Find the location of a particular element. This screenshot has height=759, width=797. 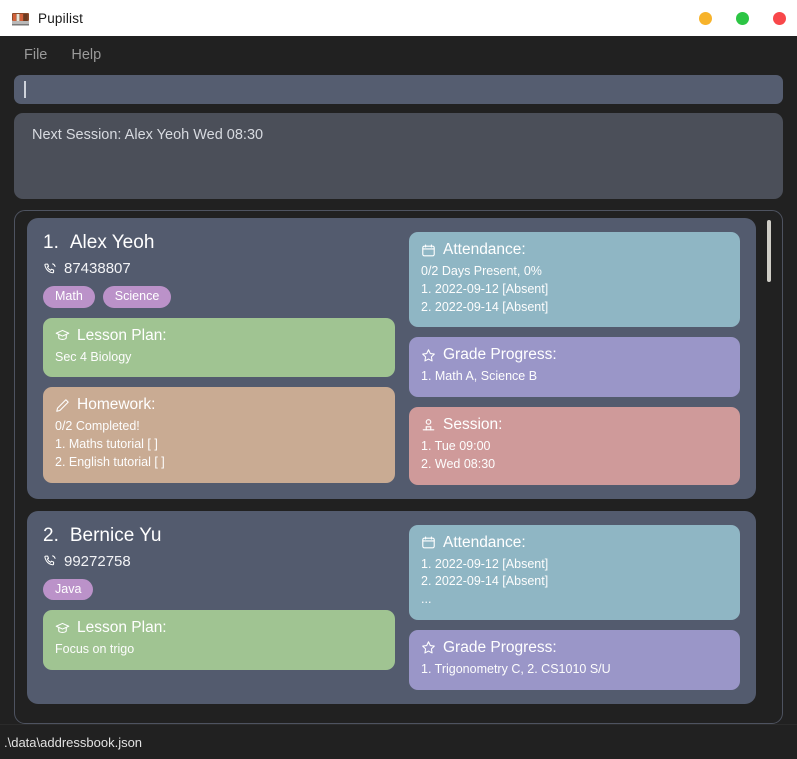

command-input is located at coordinates (398, 89).